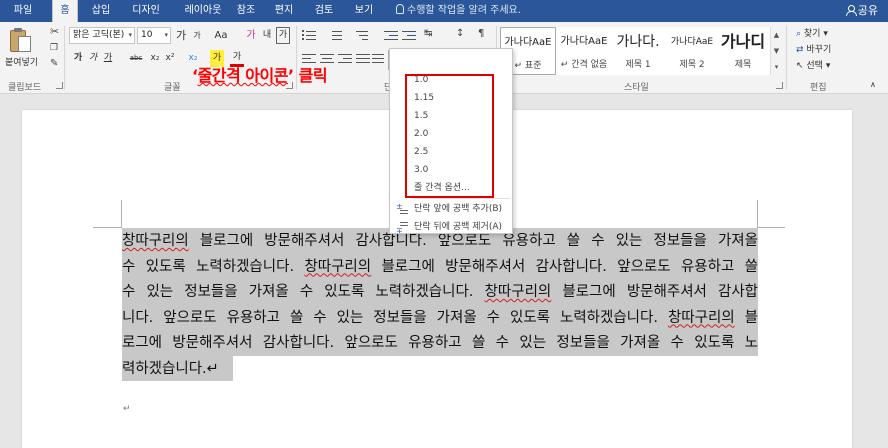  I want to click on text-run: 수 있는 정보들을 가져올 수 있도록 노력하겠습니다., so click(303, 292).